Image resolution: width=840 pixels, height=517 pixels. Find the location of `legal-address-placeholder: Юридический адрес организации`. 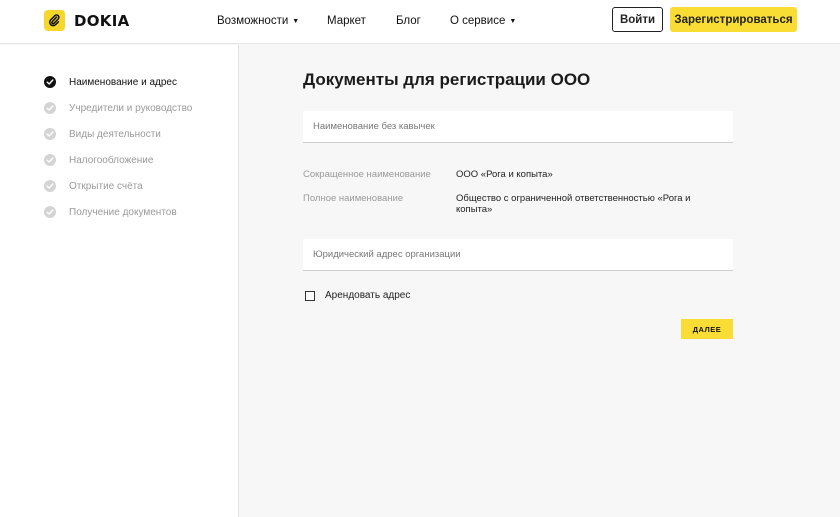

legal-address-placeholder: Юридический адрес организации is located at coordinates (387, 254).